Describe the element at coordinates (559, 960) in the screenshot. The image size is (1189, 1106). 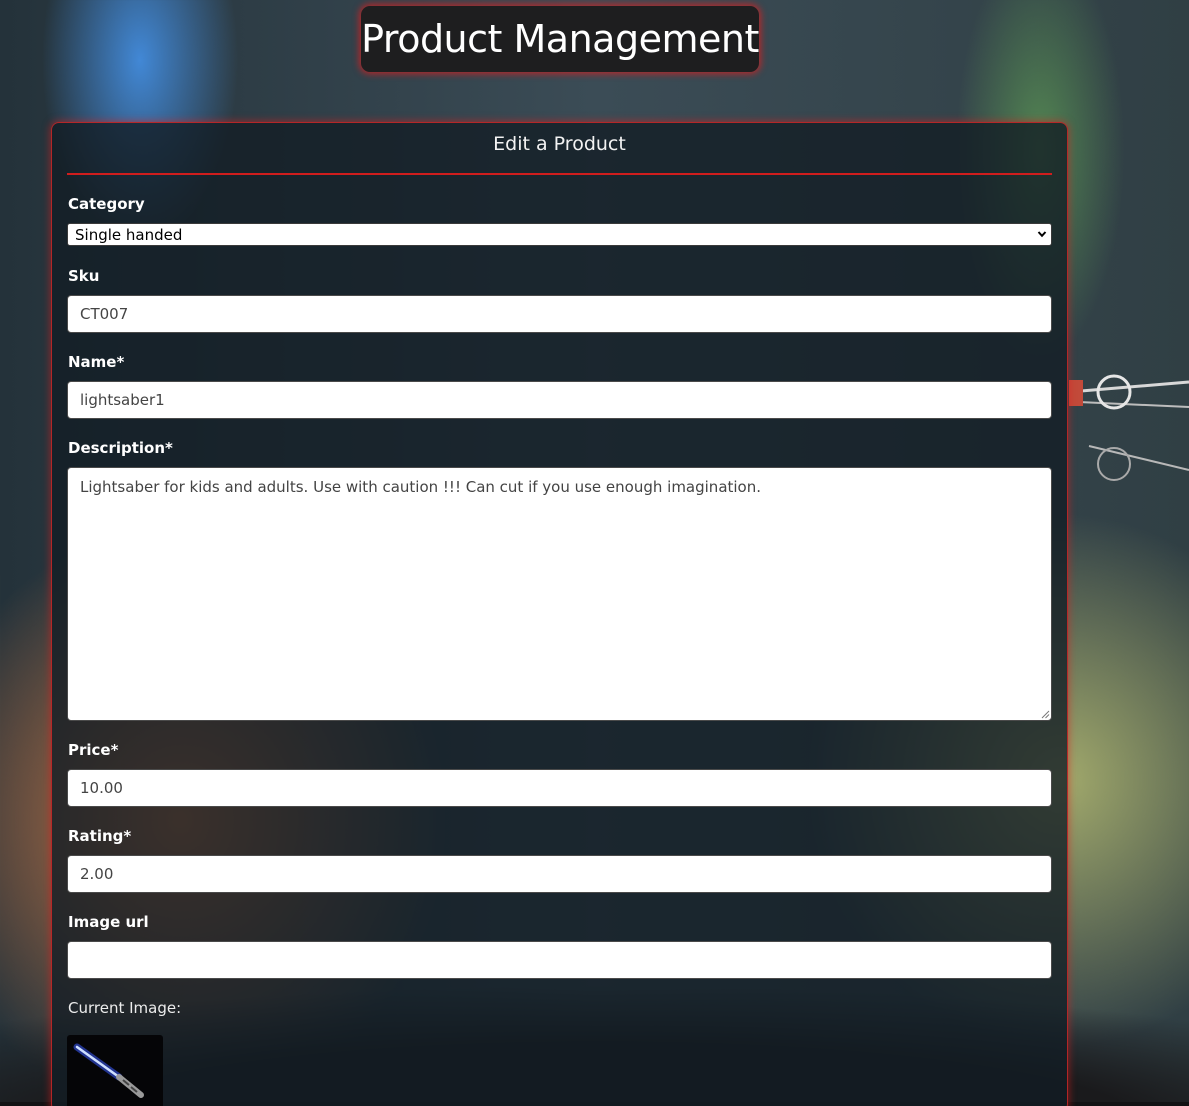
I see `image-url-input` at that location.